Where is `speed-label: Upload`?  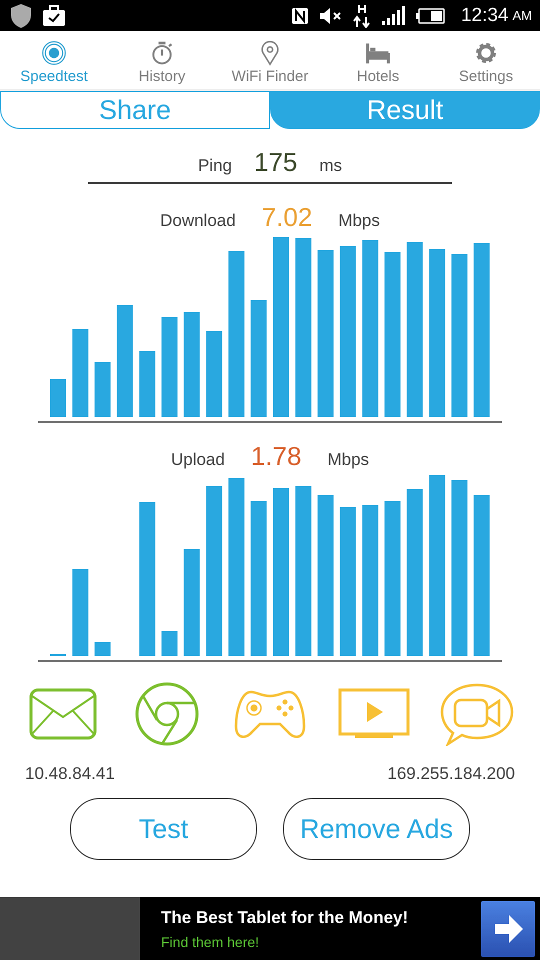 speed-label: Upload is located at coordinates (197, 460).